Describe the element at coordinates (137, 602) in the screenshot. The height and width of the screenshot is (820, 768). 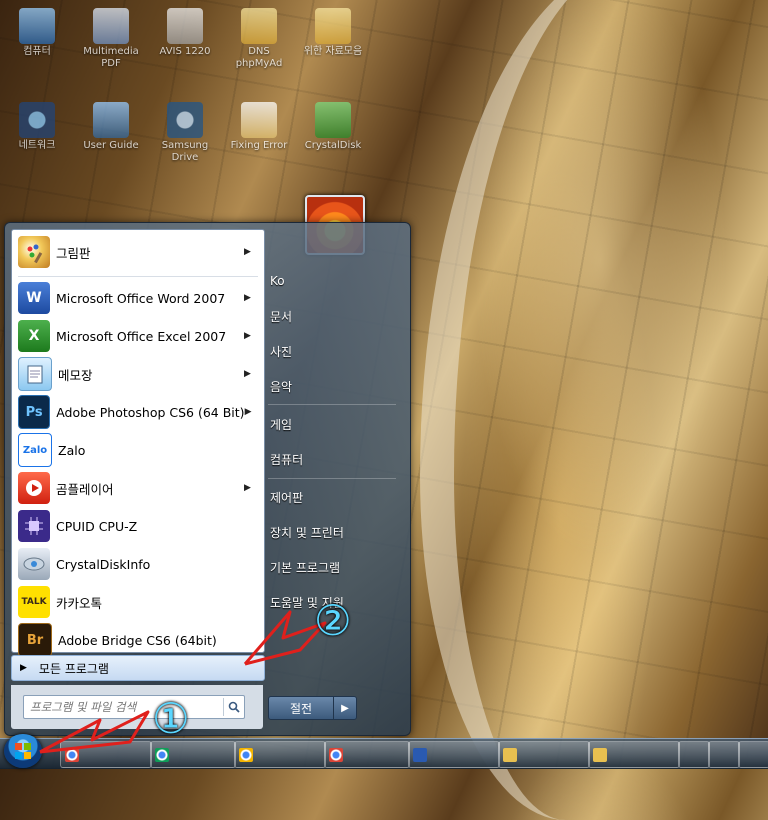
I see `program-item-kakaotalk: TALK 카카오톡` at that location.